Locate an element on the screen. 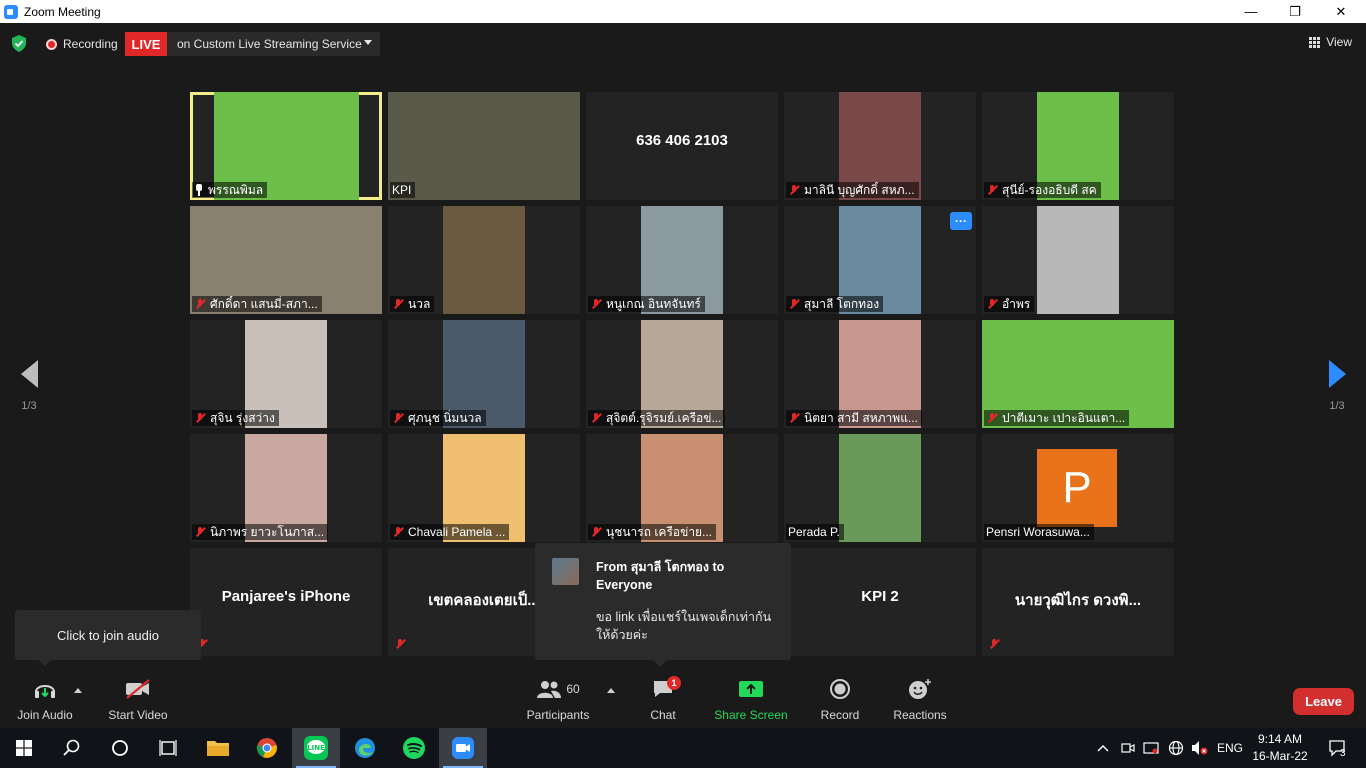 This screenshot has width=1366, height=768. edge-icon is located at coordinates (365, 748).